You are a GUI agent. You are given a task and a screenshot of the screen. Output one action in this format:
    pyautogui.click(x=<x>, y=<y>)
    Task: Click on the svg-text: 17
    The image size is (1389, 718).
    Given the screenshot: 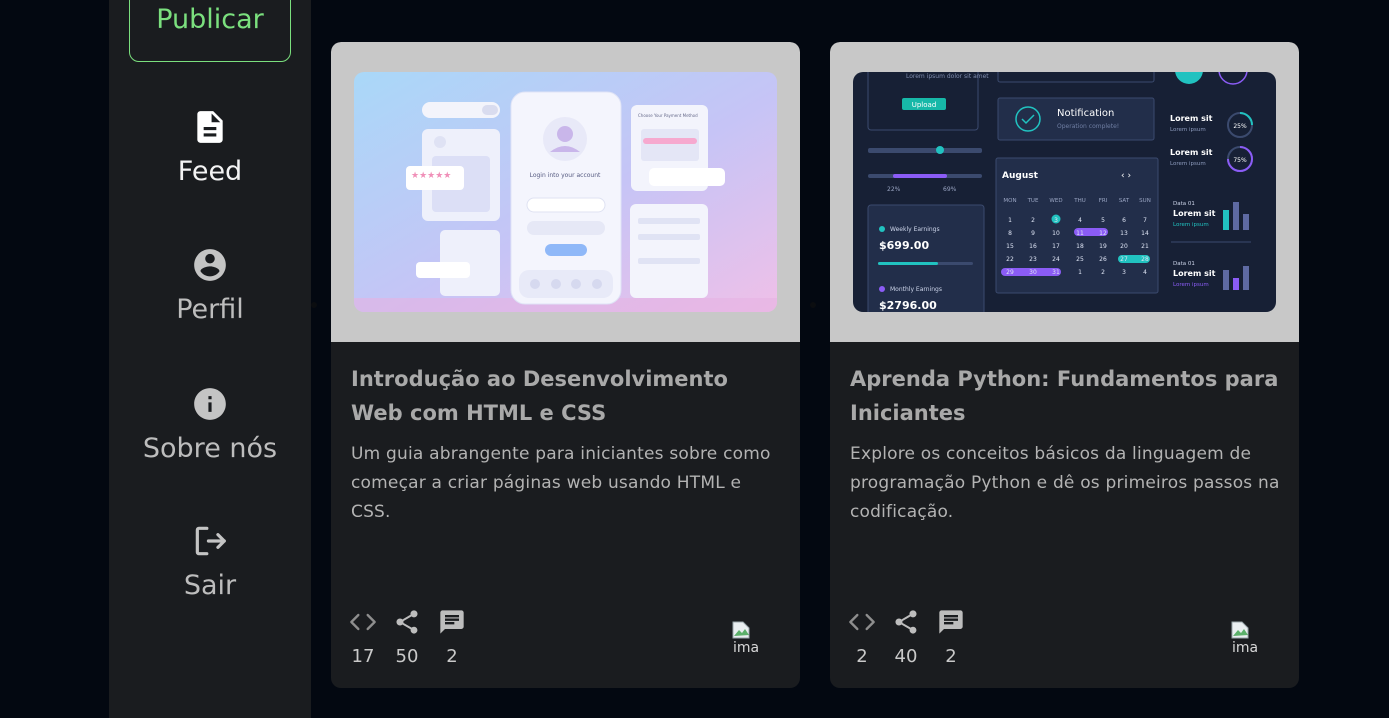 What is the action you would take?
    pyautogui.click(x=1056, y=246)
    